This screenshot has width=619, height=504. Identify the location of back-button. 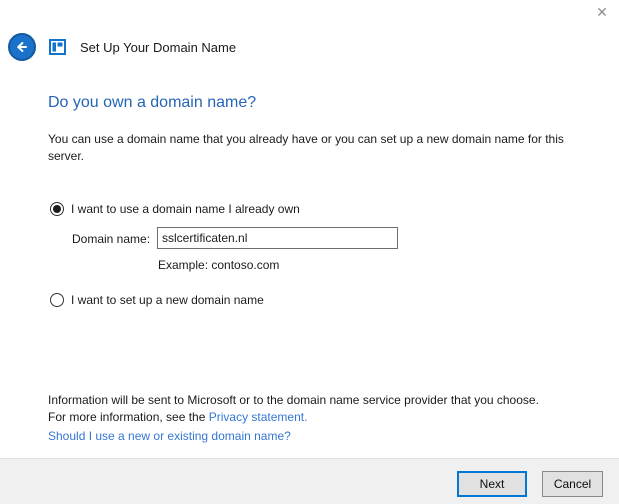
(22, 47).